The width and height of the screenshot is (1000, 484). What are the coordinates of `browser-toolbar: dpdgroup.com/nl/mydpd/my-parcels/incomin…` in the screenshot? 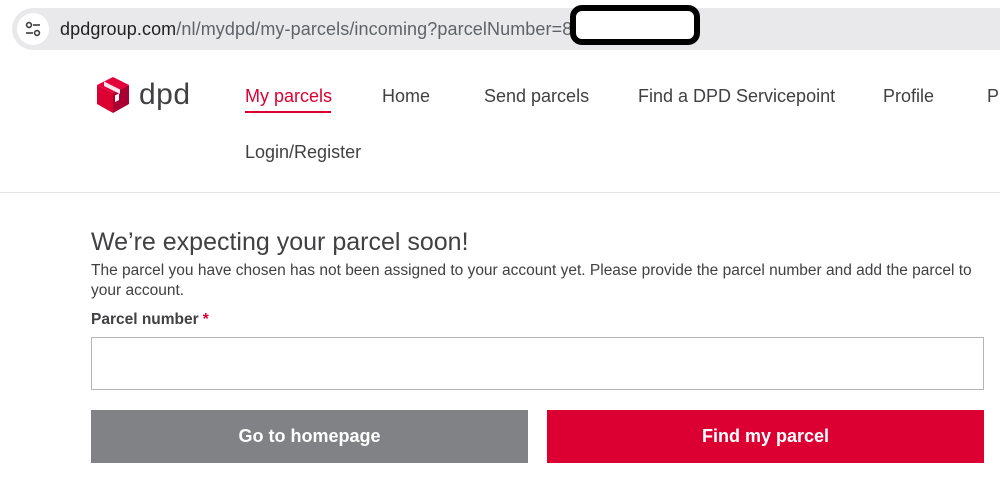 It's located at (500, 29).